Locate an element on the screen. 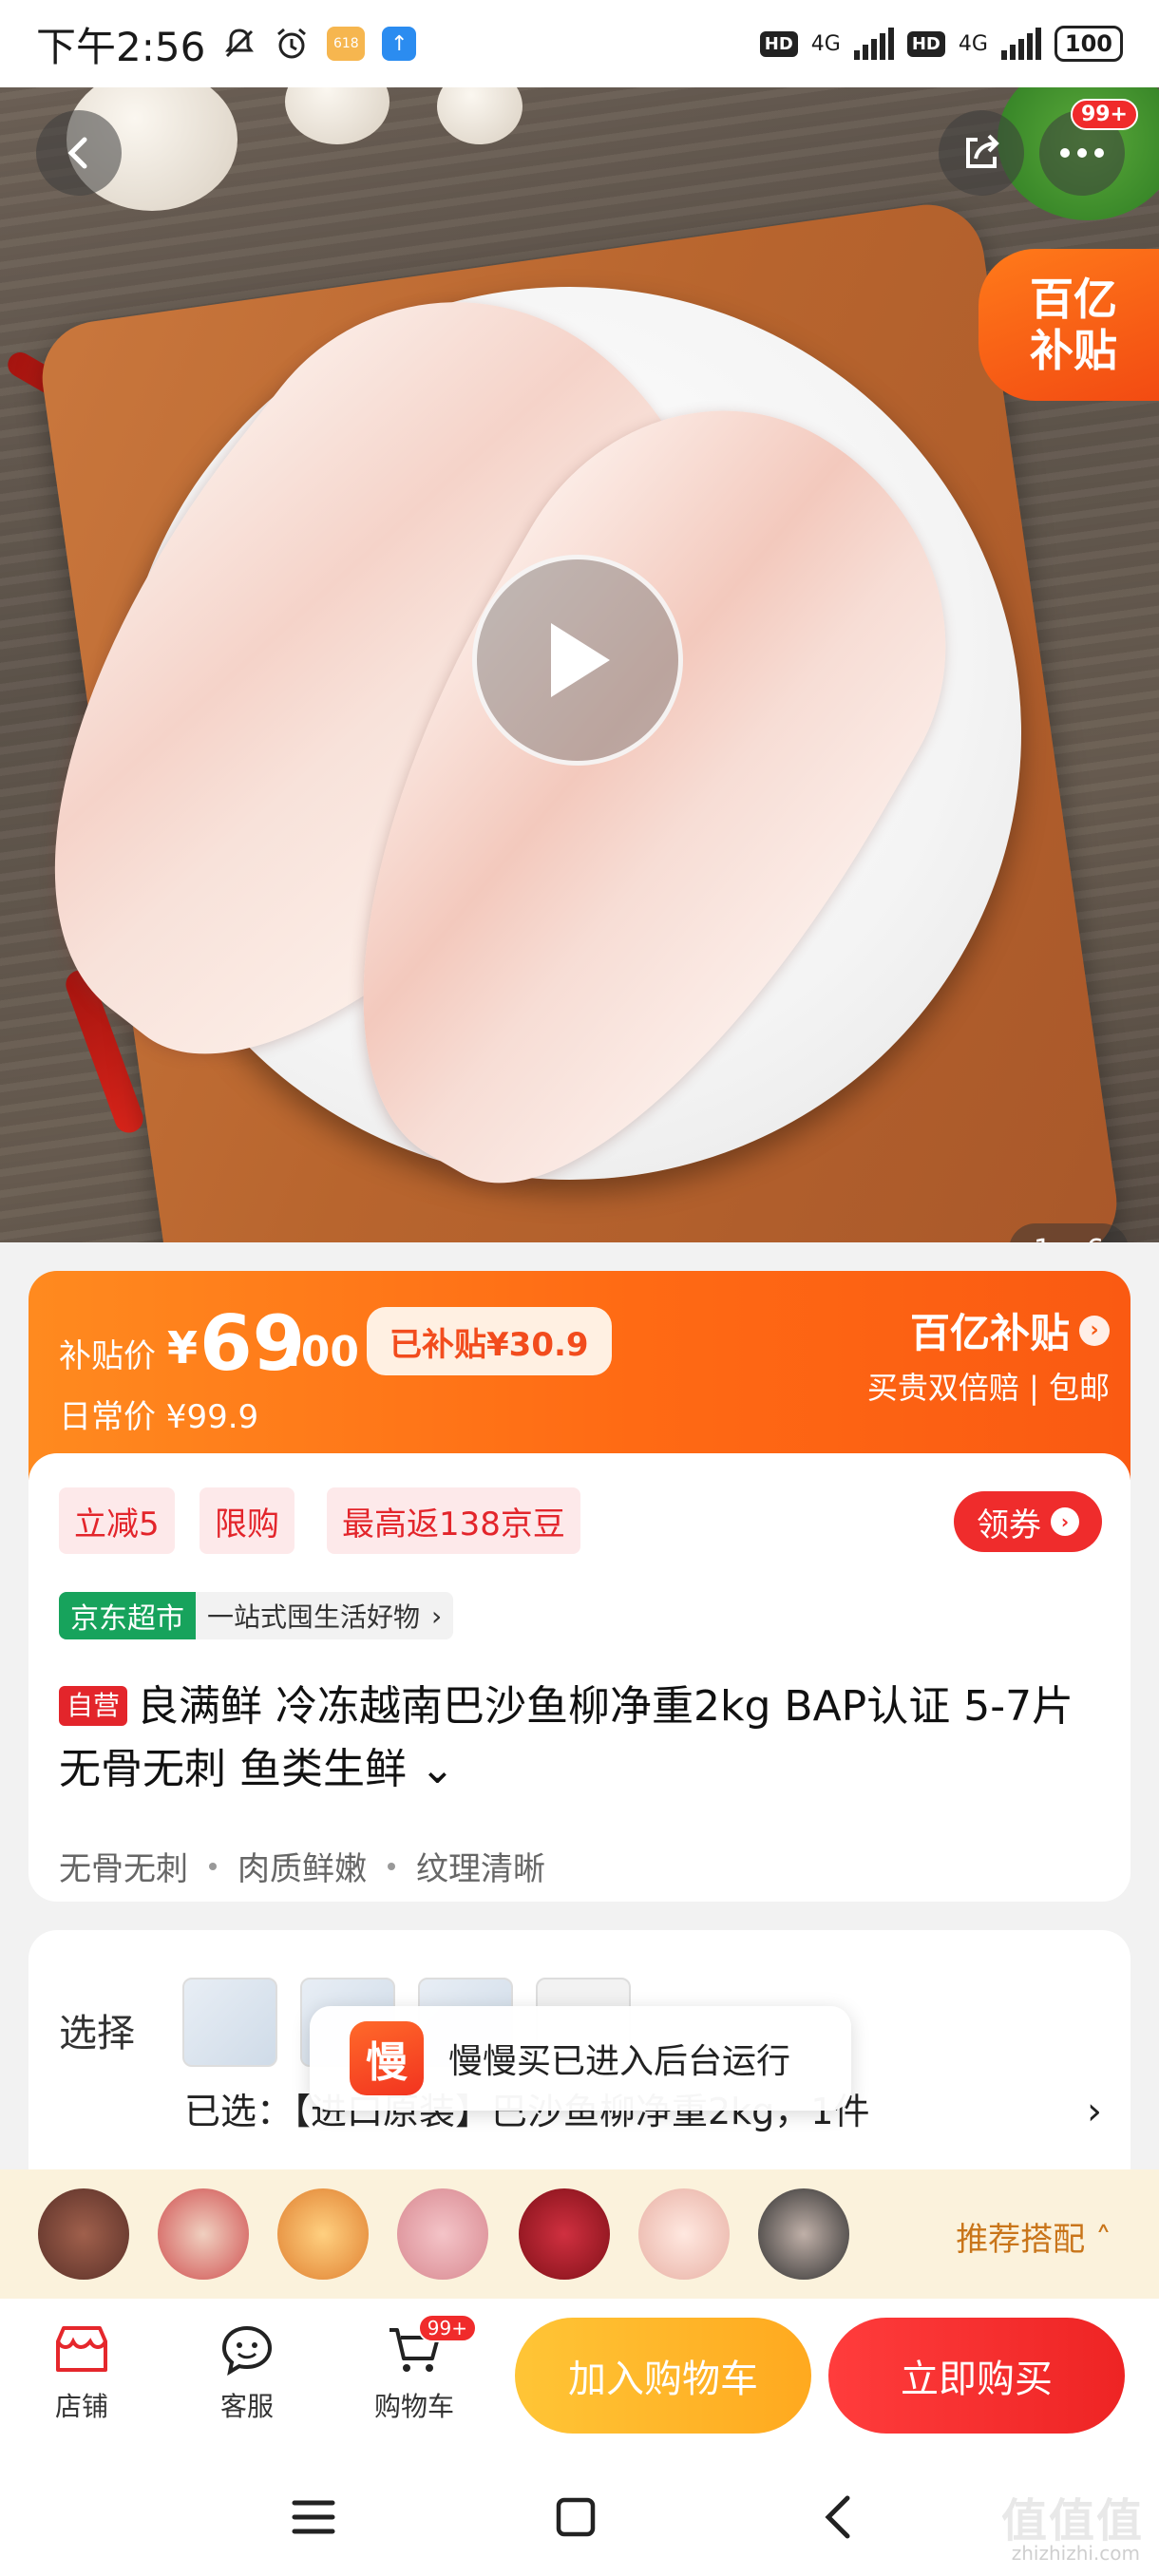 The height and width of the screenshot is (2576, 1159). back-triangle-icon is located at coordinates (837, 2517).